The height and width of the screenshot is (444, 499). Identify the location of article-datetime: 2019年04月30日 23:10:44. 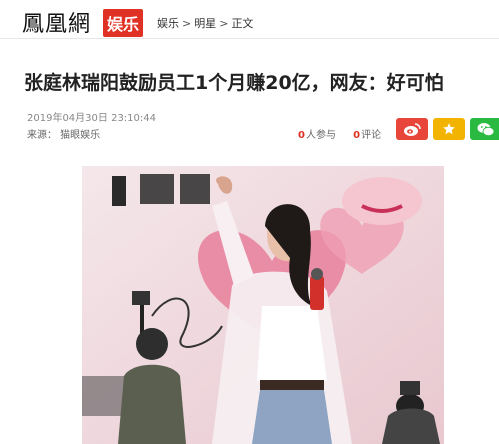
(91, 118).